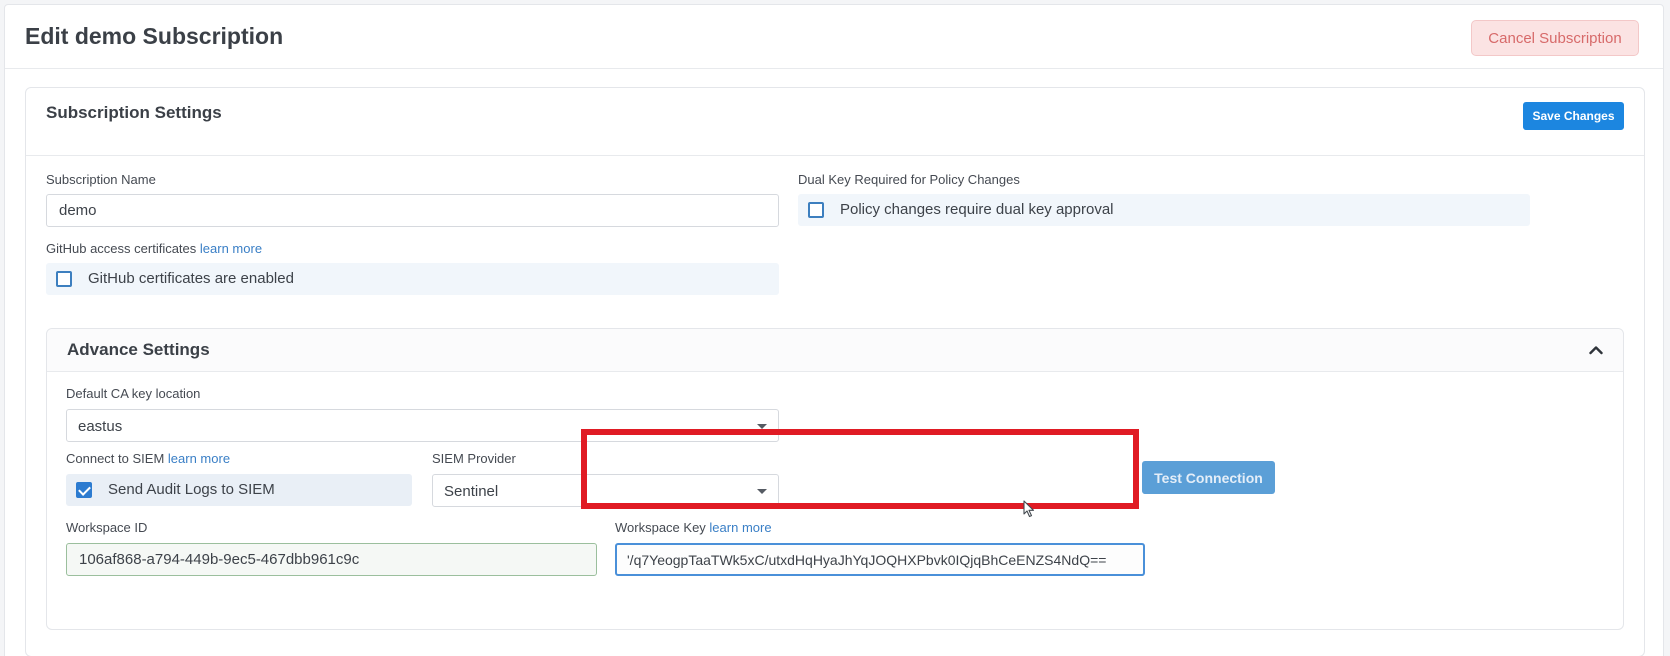 The width and height of the screenshot is (1670, 656). What do you see at coordinates (115, 458) in the screenshot?
I see `siem-label-text: Connect to SIEM` at bounding box center [115, 458].